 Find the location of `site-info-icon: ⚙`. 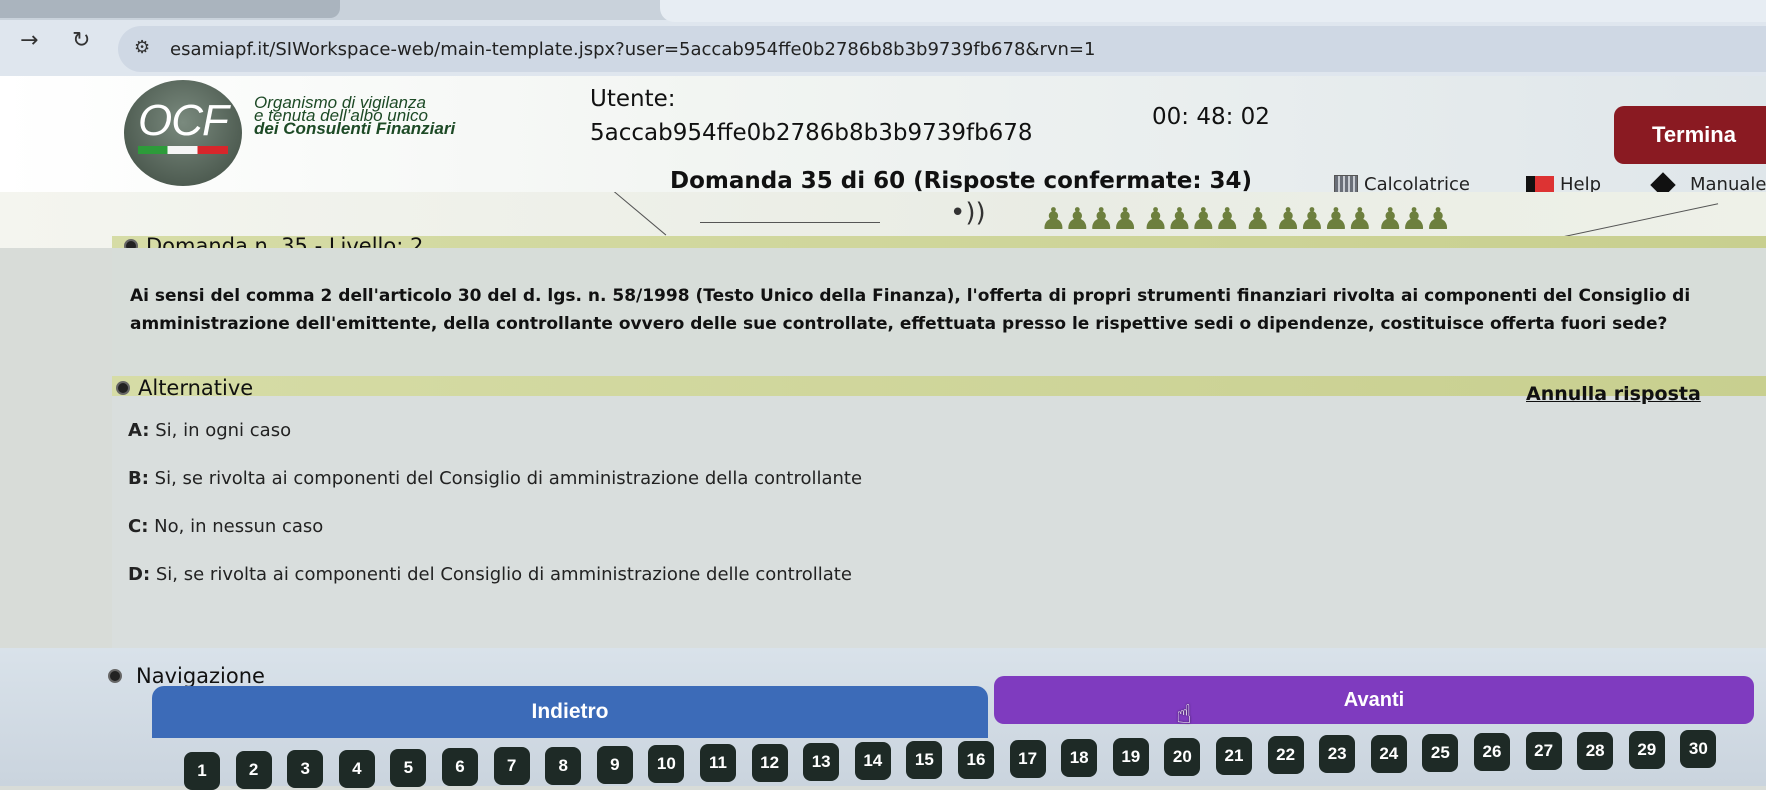

site-info-icon: ⚙ is located at coordinates (142, 47).